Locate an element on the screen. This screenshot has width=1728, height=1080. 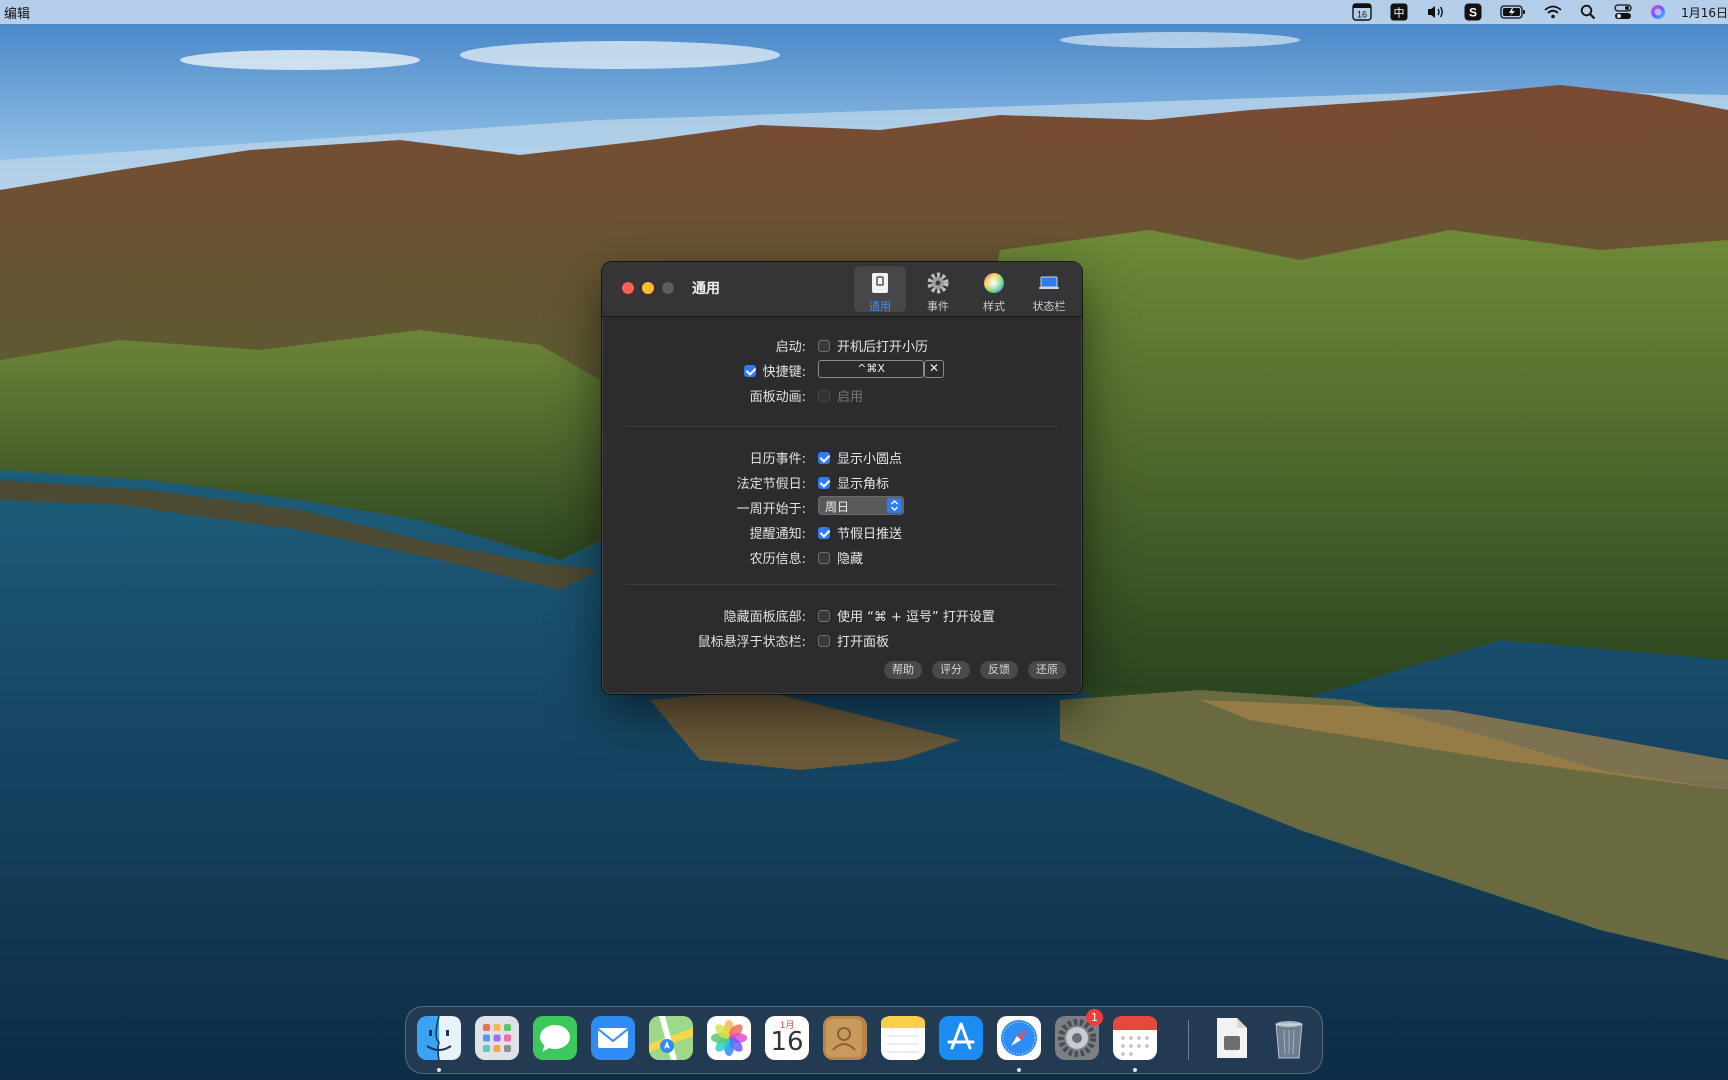
launchpad-icon is located at coordinates (497, 1038).